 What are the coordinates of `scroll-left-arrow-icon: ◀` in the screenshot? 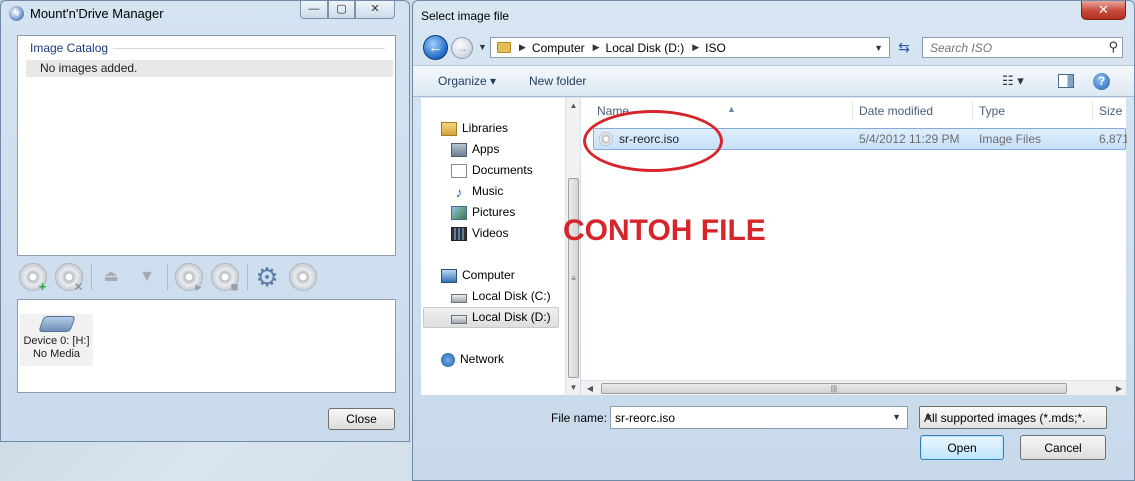 It's located at (590, 388).